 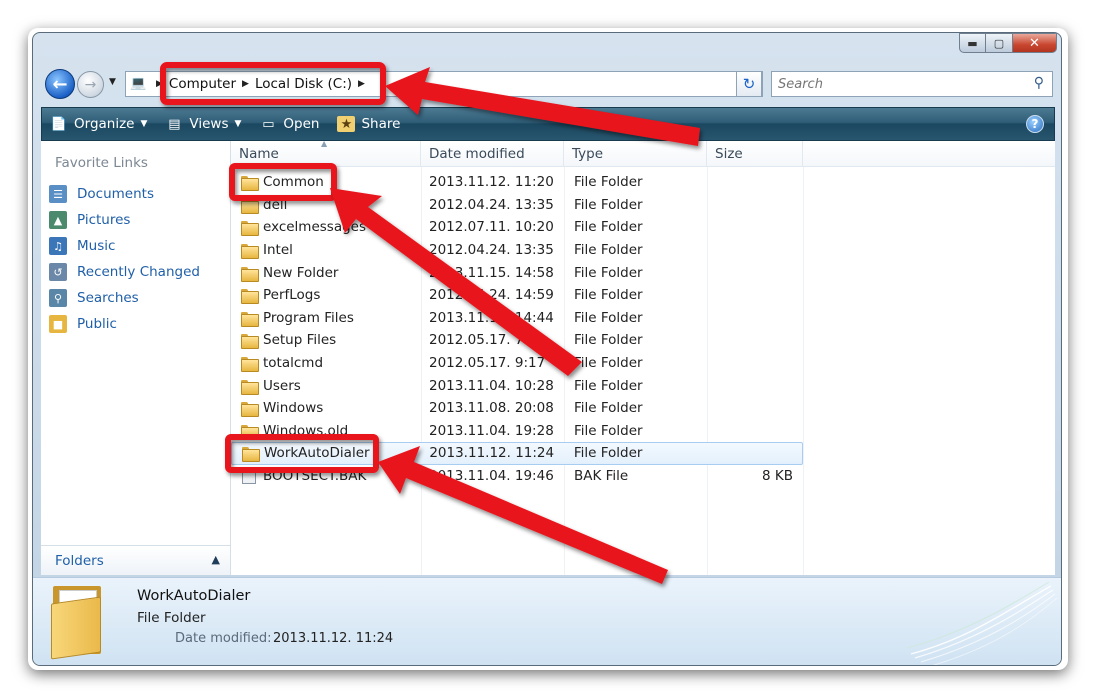 I want to click on file-row: Users 2013.11.04. 10:28 File Folder, so click(x=517, y=385).